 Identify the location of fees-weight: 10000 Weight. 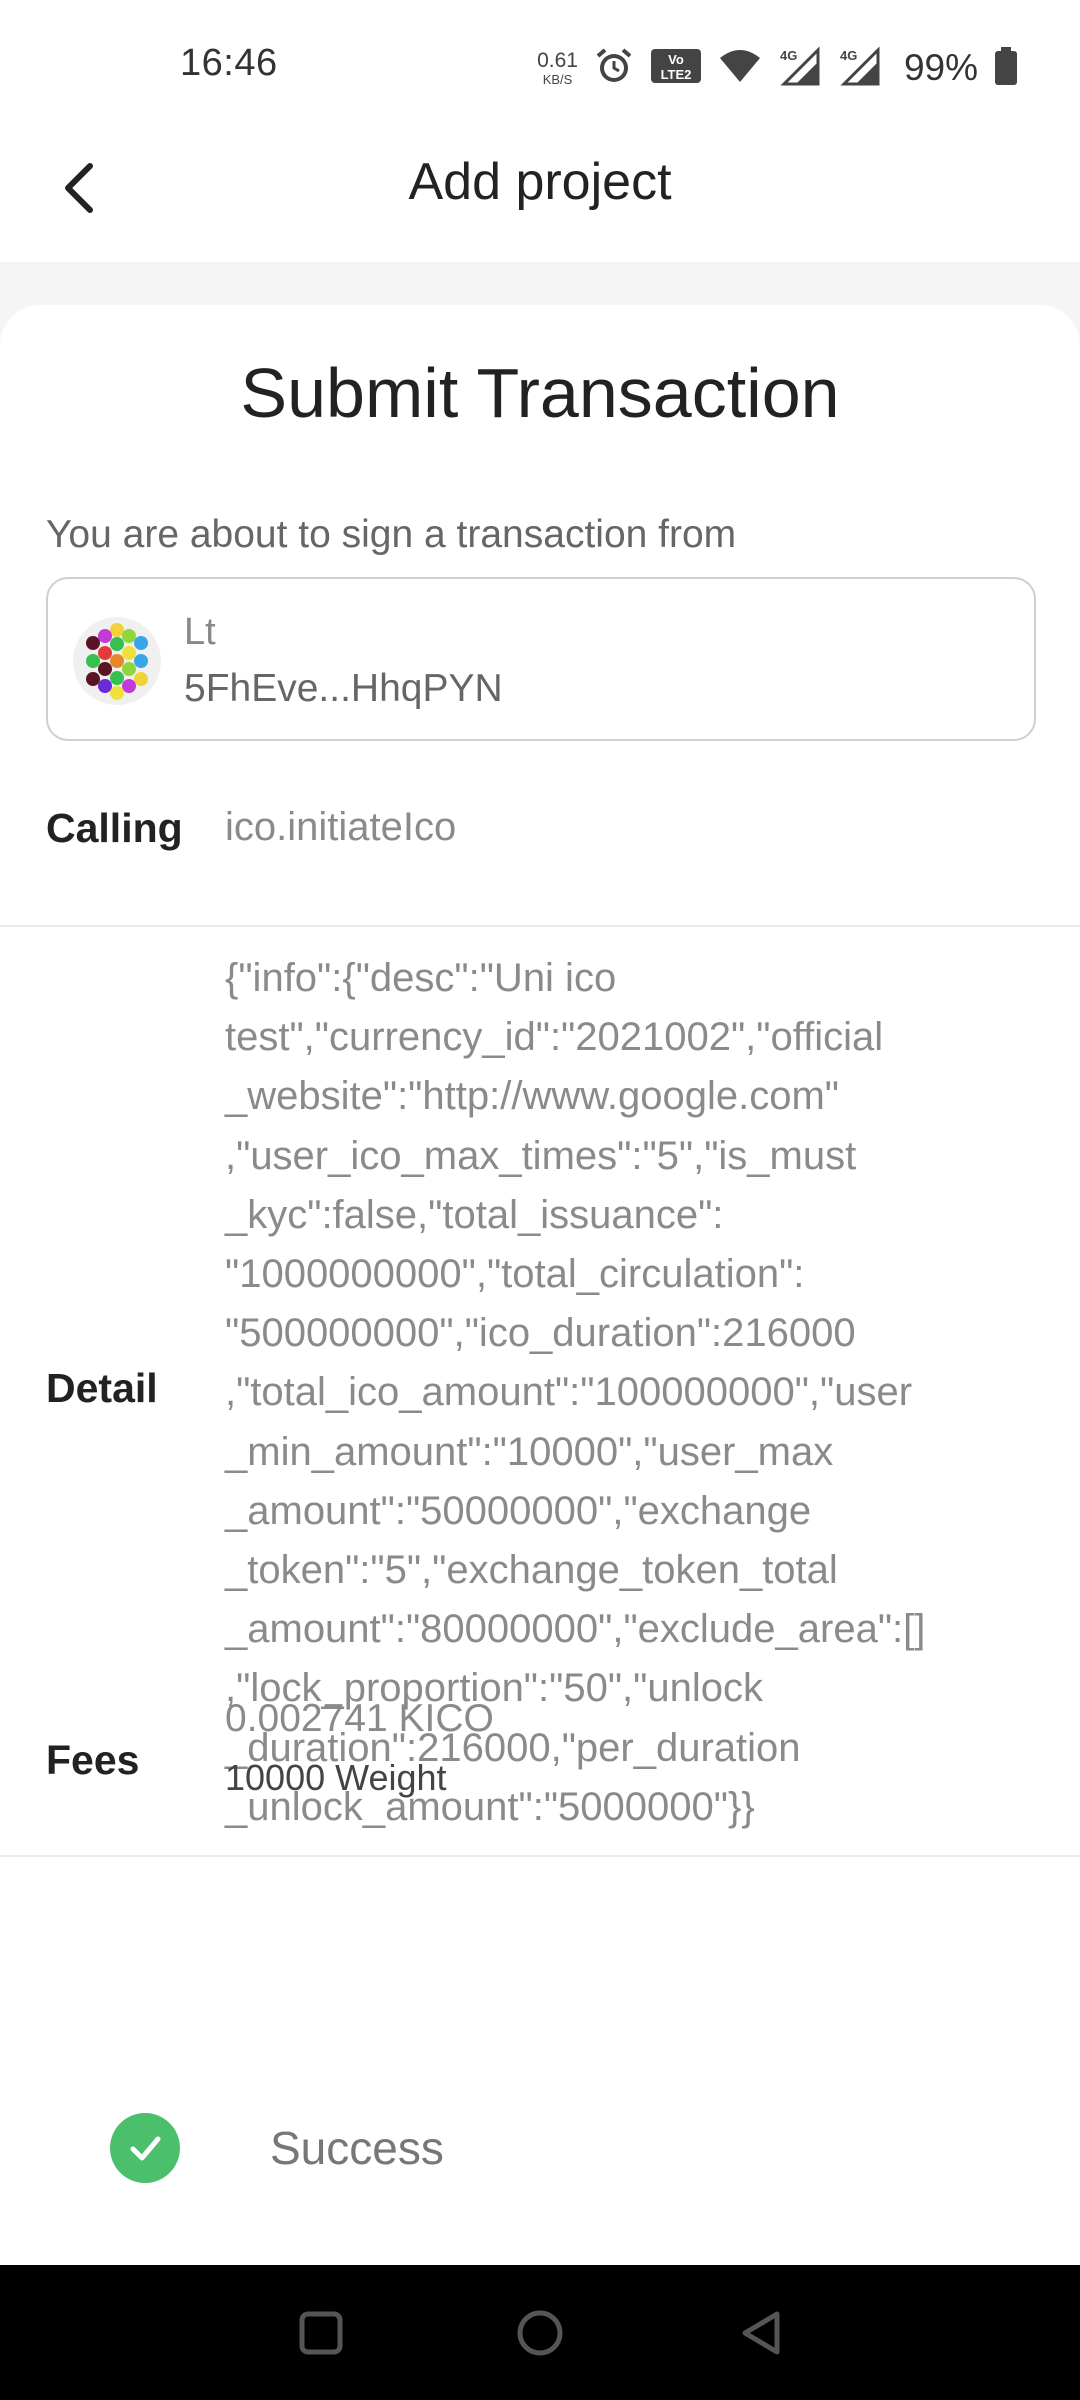
(336, 1777).